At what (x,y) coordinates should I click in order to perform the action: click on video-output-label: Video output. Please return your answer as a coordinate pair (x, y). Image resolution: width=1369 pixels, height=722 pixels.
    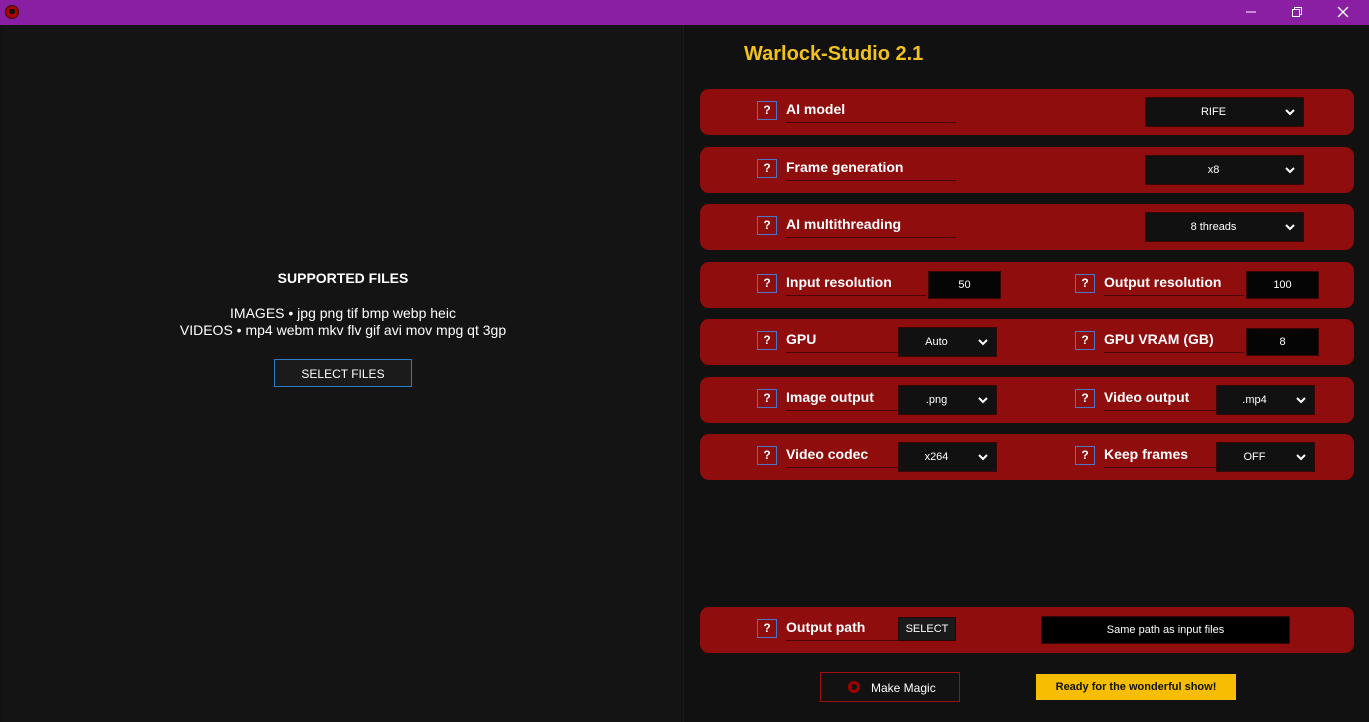
    Looking at the image, I should click on (1160, 399).